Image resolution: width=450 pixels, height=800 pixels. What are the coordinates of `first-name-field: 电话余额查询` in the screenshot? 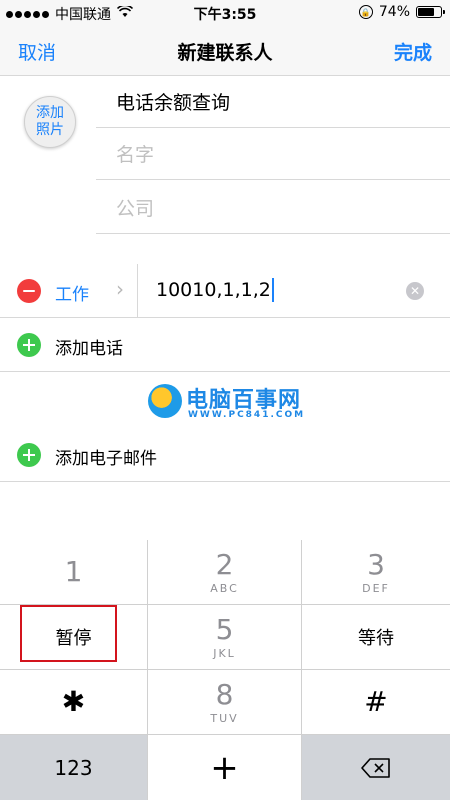 It's located at (273, 102).